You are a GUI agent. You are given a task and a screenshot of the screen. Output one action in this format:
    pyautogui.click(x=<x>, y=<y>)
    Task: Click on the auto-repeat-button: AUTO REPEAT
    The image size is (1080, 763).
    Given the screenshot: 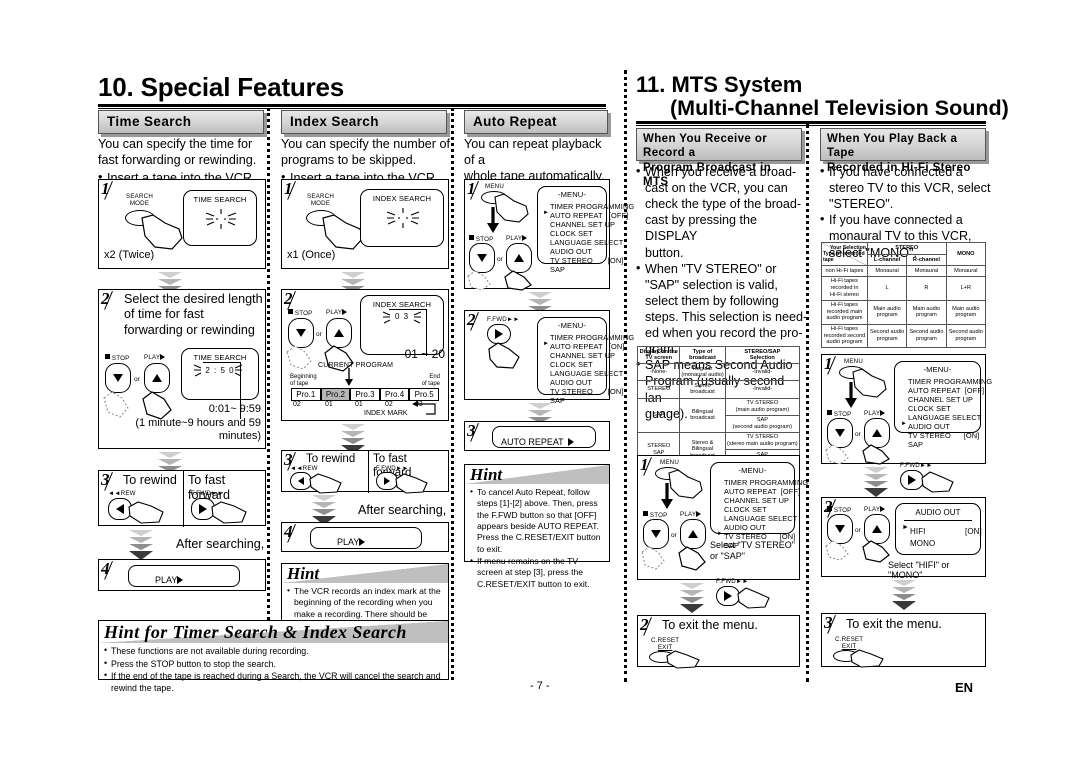 What is the action you would take?
    pyautogui.click(x=544, y=437)
    